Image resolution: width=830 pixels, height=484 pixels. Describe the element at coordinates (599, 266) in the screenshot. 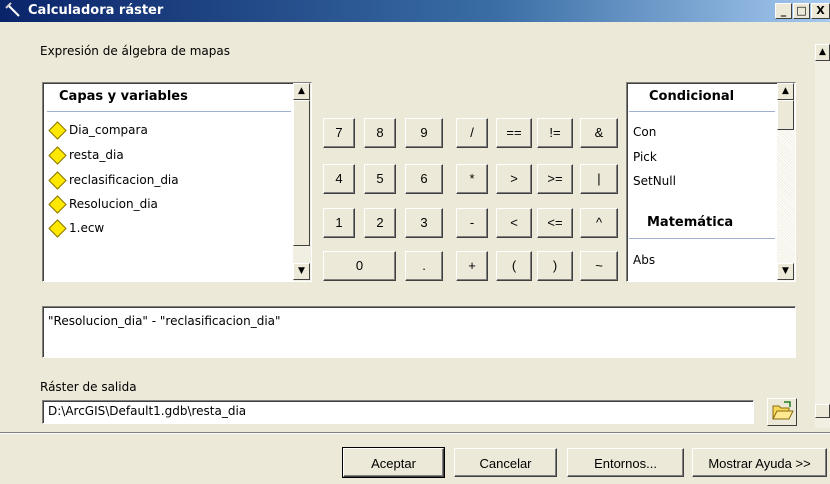

I see `key-not: ~` at that location.